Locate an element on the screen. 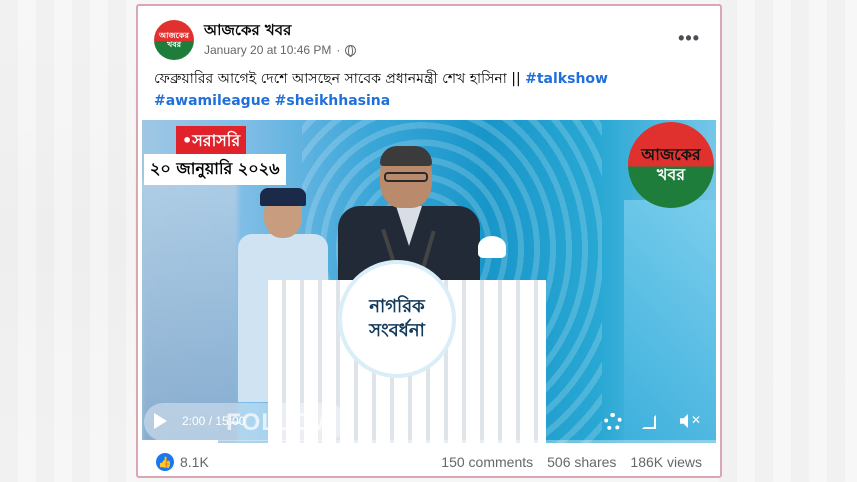 Image resolution: width=857 pixels, height=482 pixels. speaker-hair is located at coordinates (406, 156).